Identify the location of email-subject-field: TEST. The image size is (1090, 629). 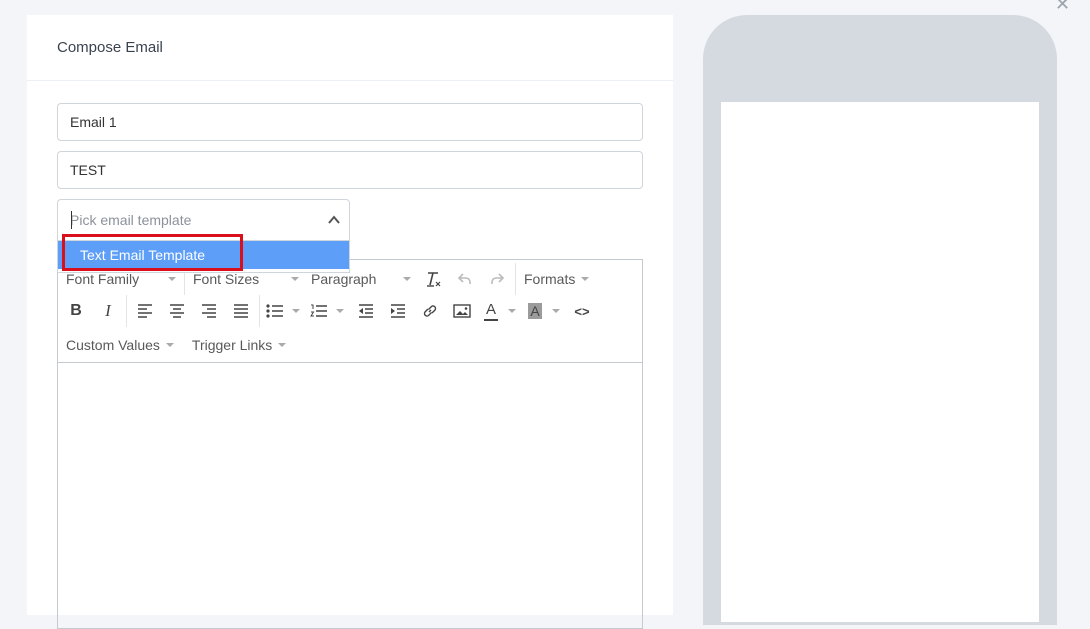
(350, 170).